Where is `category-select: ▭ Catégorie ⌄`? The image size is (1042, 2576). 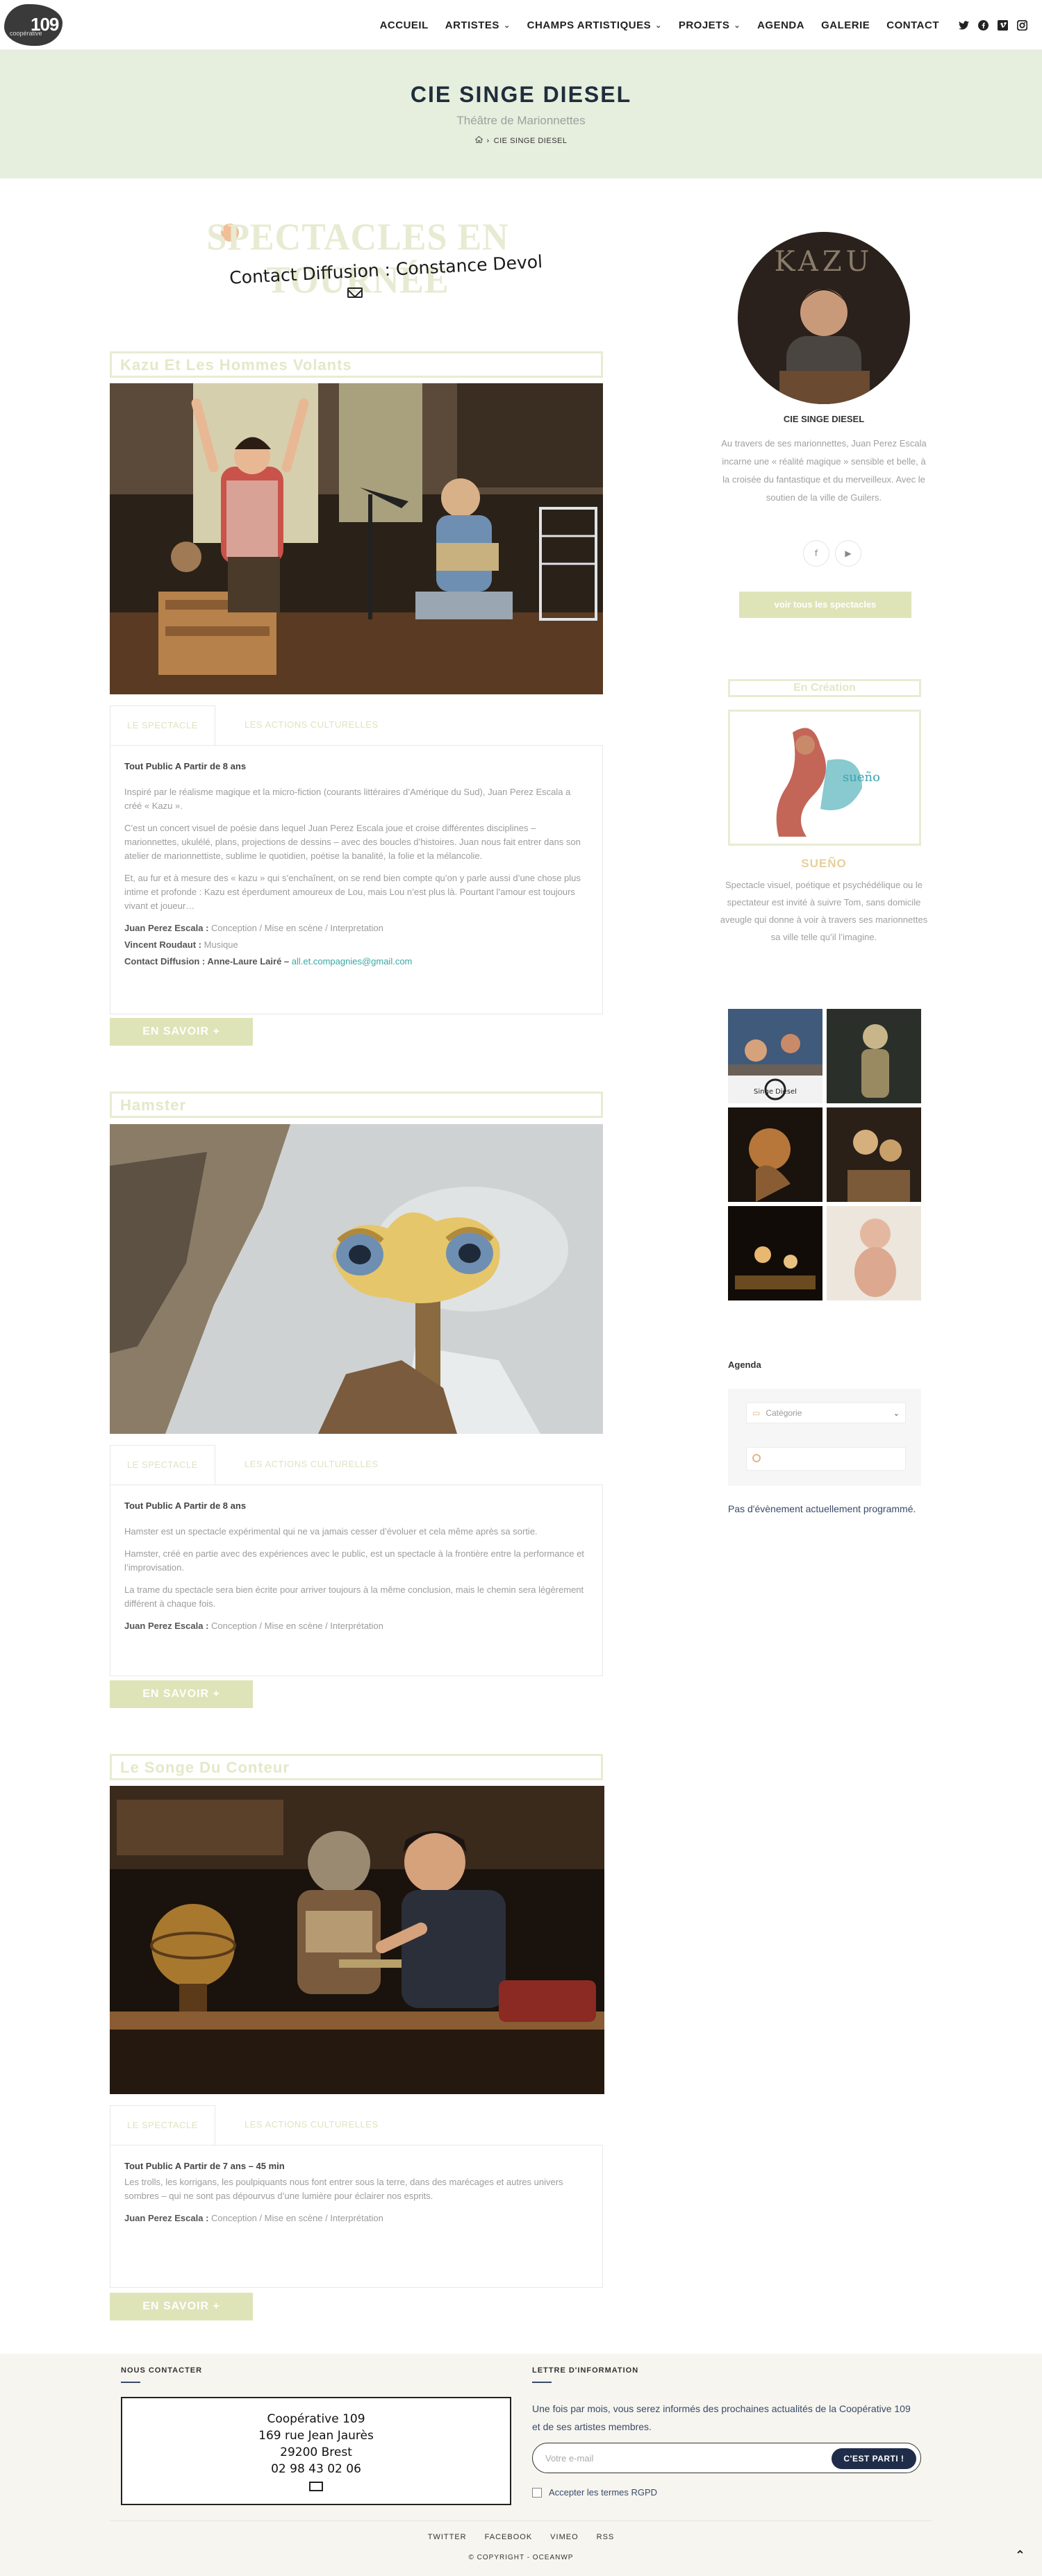 category-select: ▭ Catégorie ⌄ is located at coordinates (826, 1413).